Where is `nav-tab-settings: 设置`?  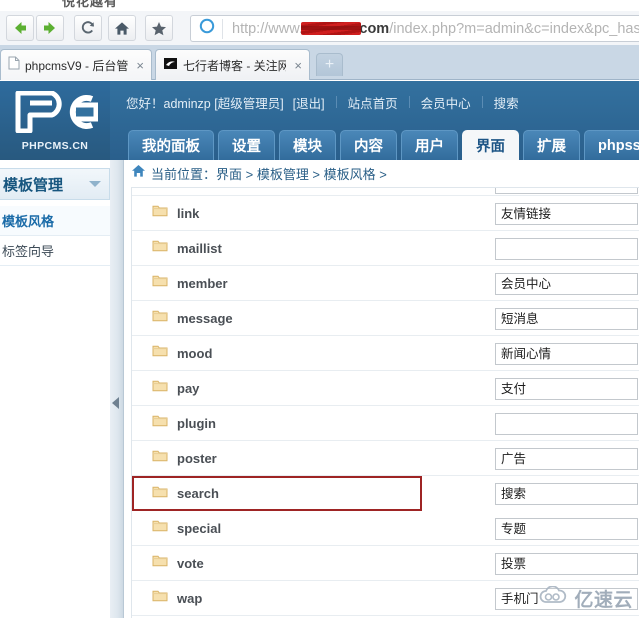 nav-tab-settings: 设置 is located at coordinates (246, 145).